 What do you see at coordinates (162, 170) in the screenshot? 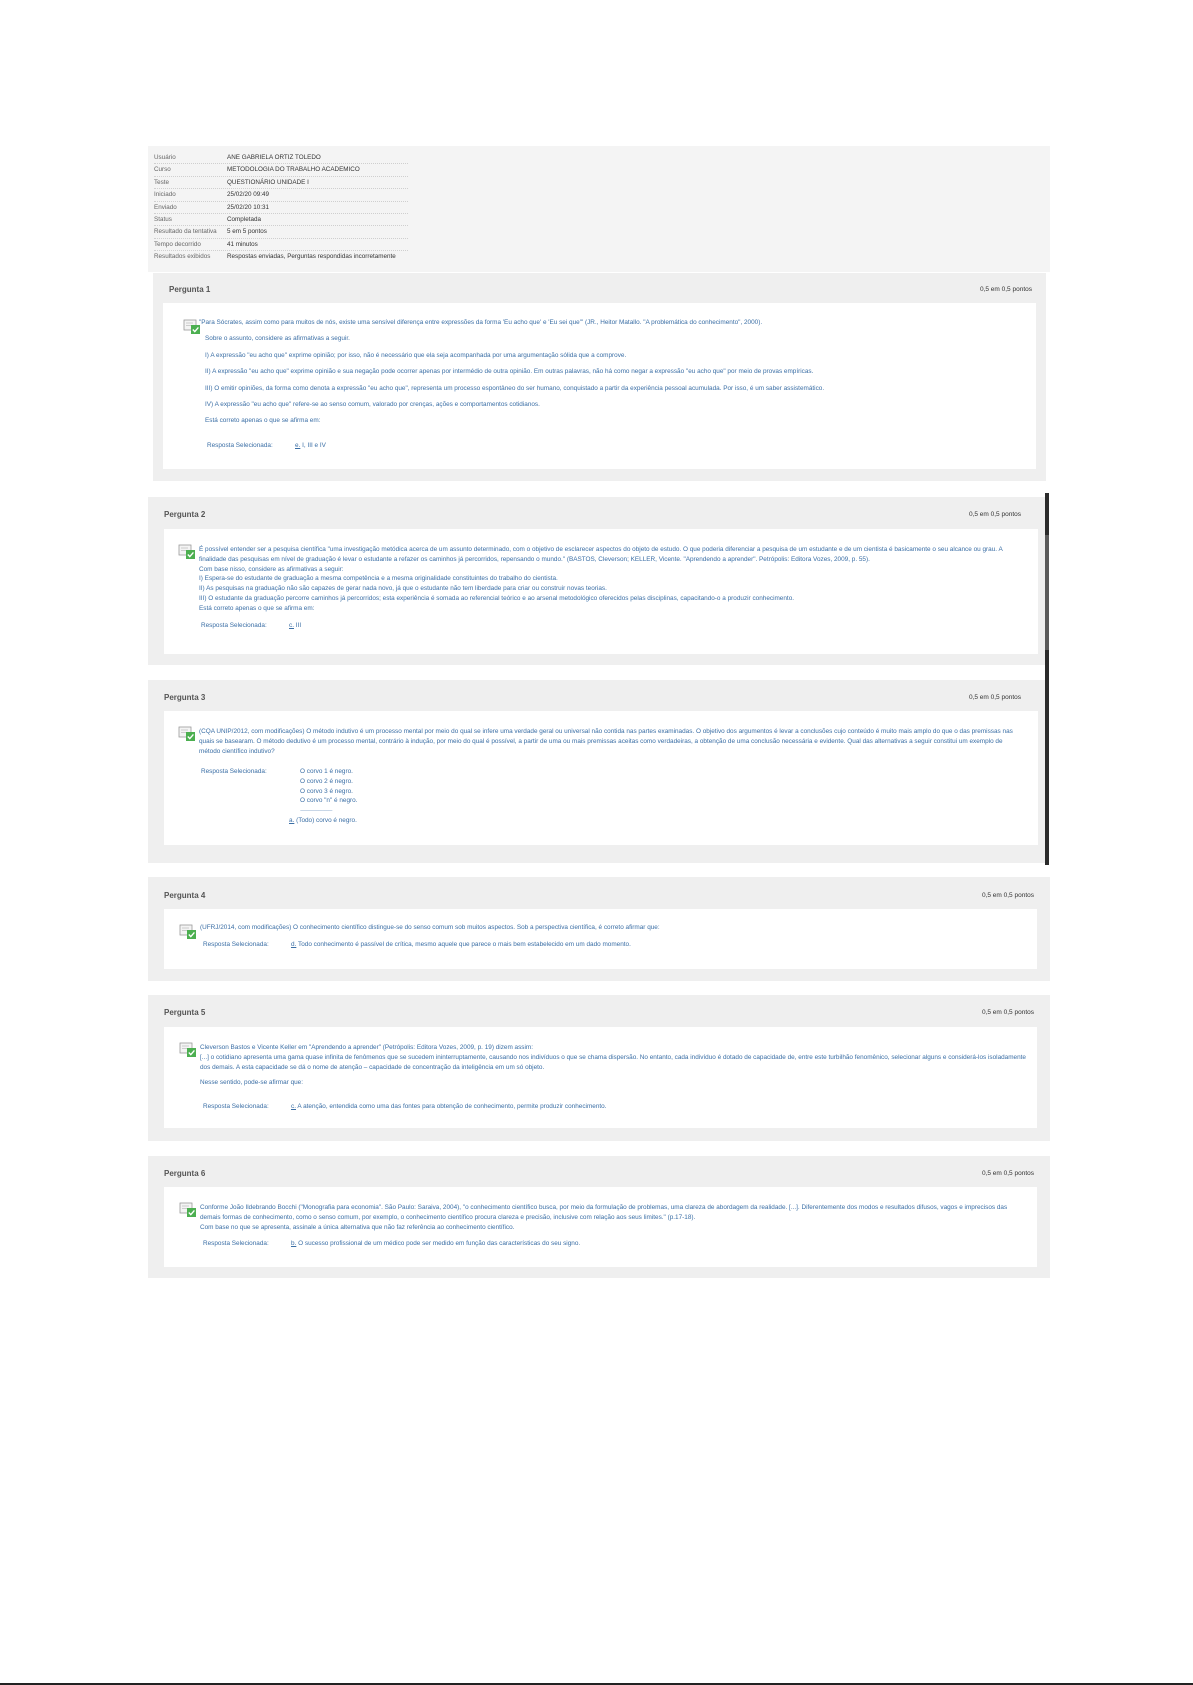
I see `summary-label: Curso` at bounding box center [162, 170].